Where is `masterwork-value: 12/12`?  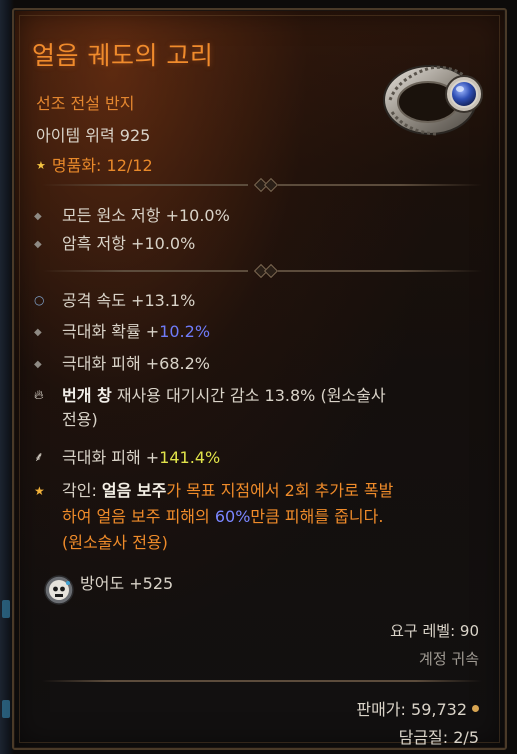 masterwork-value: 12/12 is located at coordinates (129, 165).